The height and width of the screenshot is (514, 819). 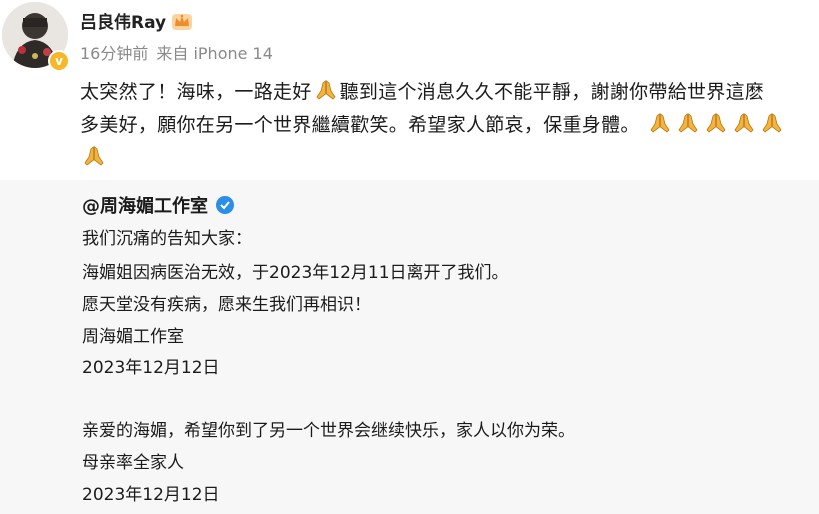 I want to click on post-meta: 16分钟前 来自 iPhone 14, so click(x=176, y=52).